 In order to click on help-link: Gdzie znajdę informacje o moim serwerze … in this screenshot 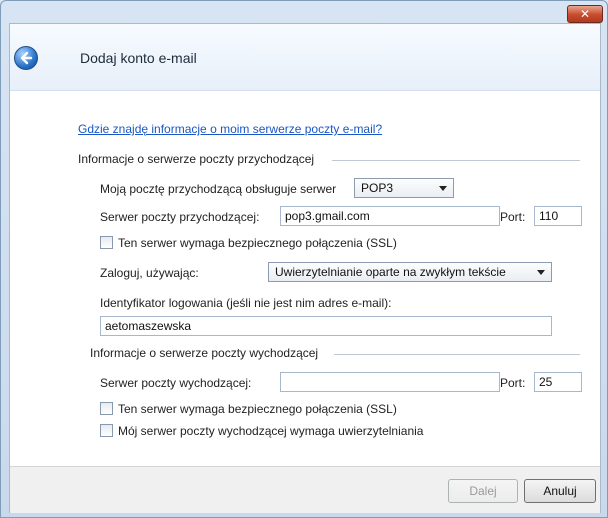, I will do `click(230, 129)`.